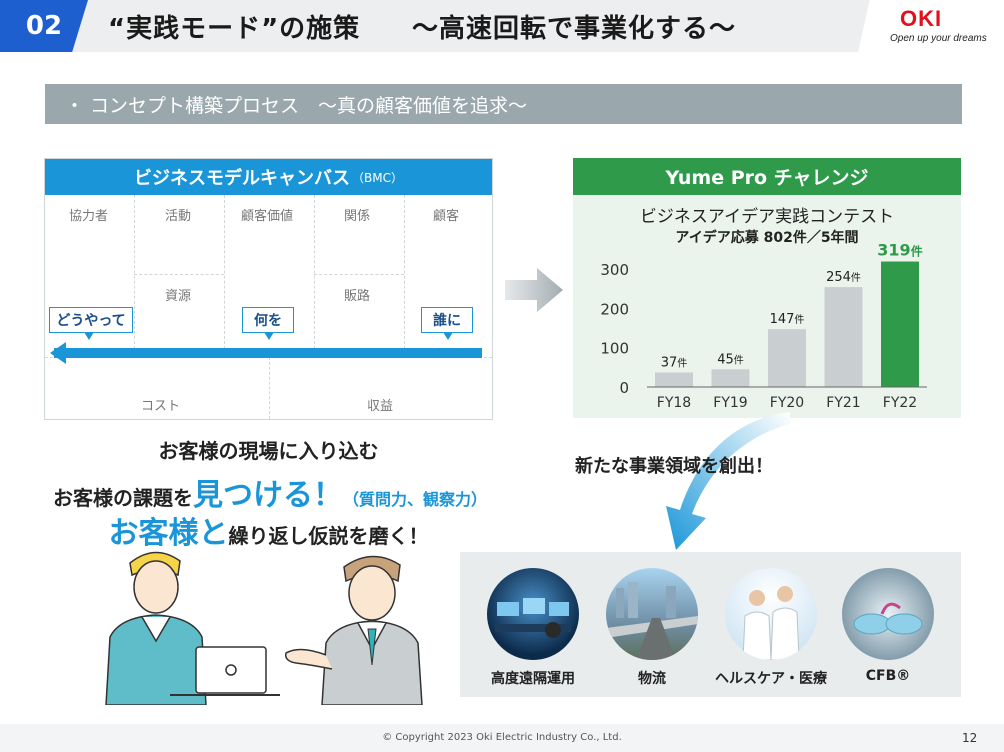 This screenshot has height=752, width=1004. Describe the element at coordinates (268, 353) in the screenshot. I see `flow-arrow-shaft` at that location.